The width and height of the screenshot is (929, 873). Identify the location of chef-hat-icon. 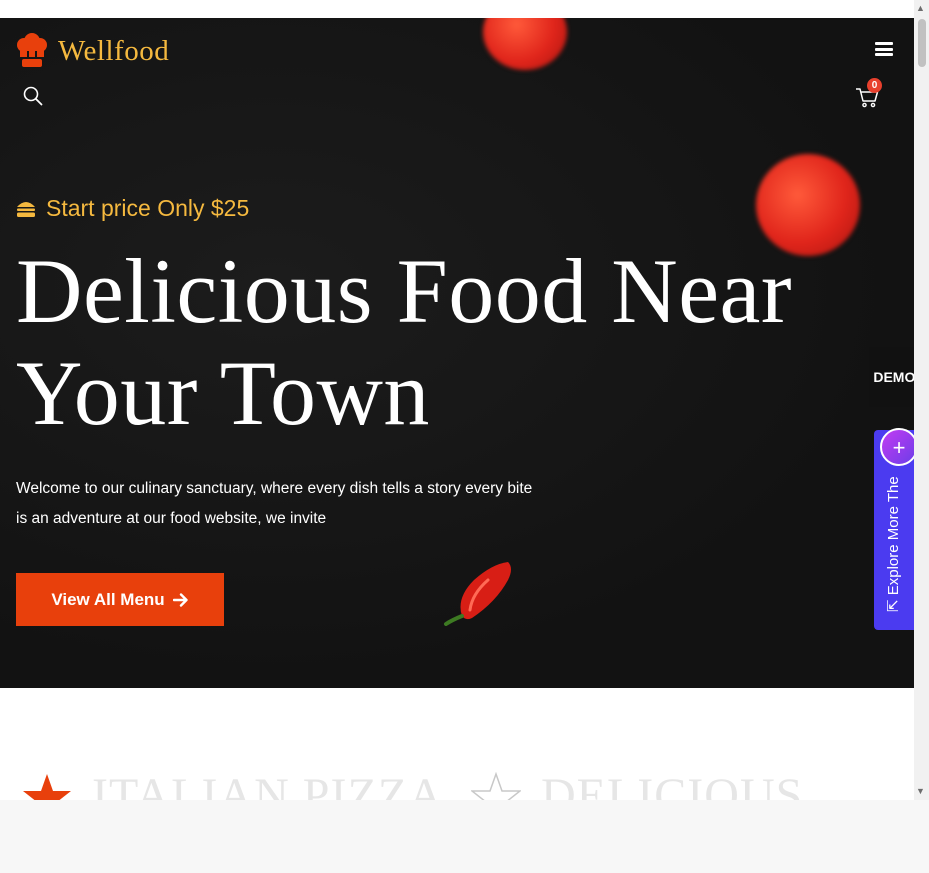
(32, 50).